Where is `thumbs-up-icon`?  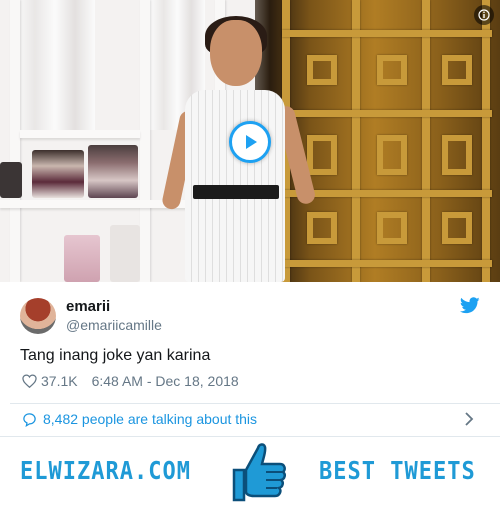 thumbs-up-icon is located at coordinates (259, 472).